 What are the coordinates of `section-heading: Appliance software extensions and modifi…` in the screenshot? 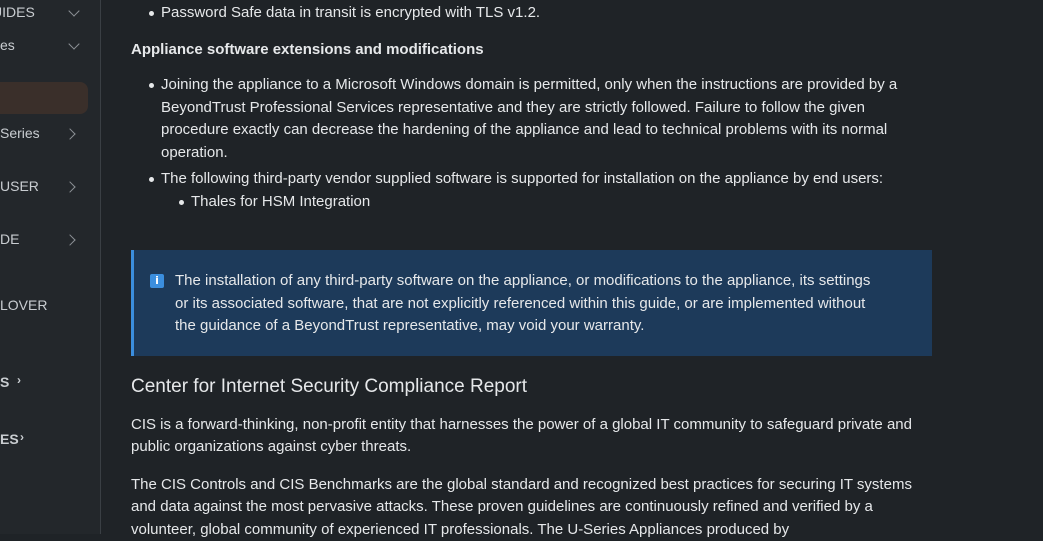 It's located at (307, 50).